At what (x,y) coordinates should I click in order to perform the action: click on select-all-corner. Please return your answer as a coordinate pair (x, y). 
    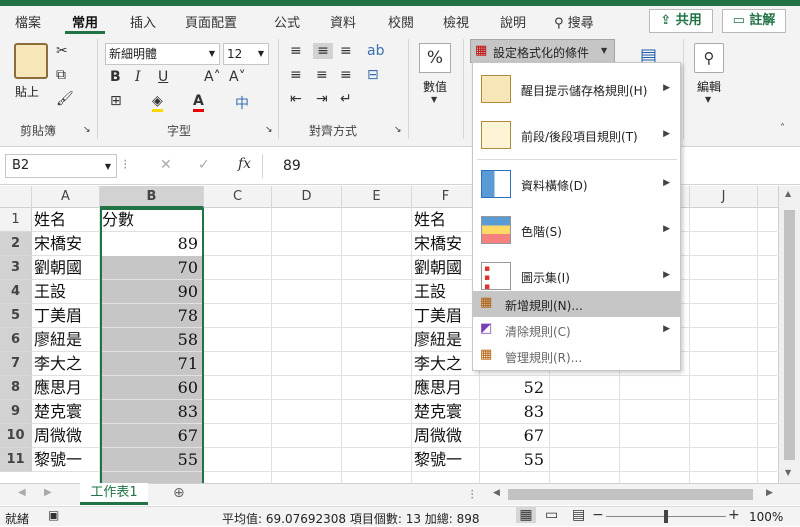
    Looking at the image, I should click on (16, 197).